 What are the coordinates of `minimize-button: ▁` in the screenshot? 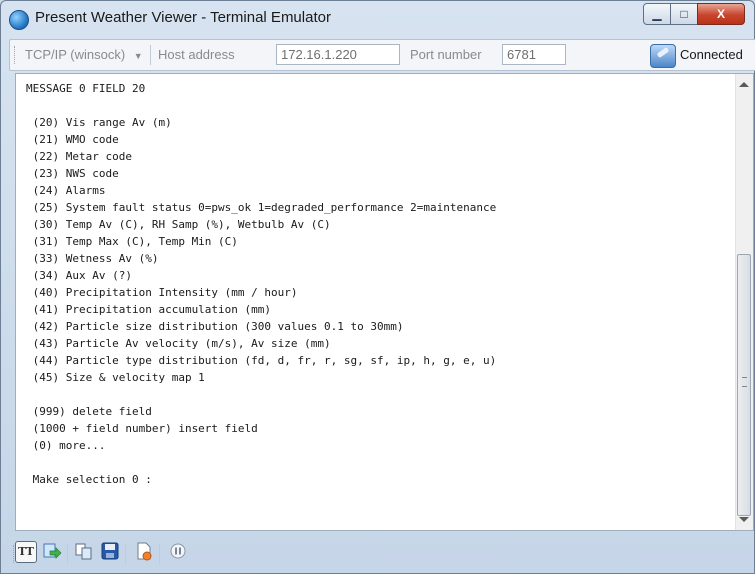 It's located at (657, 14).